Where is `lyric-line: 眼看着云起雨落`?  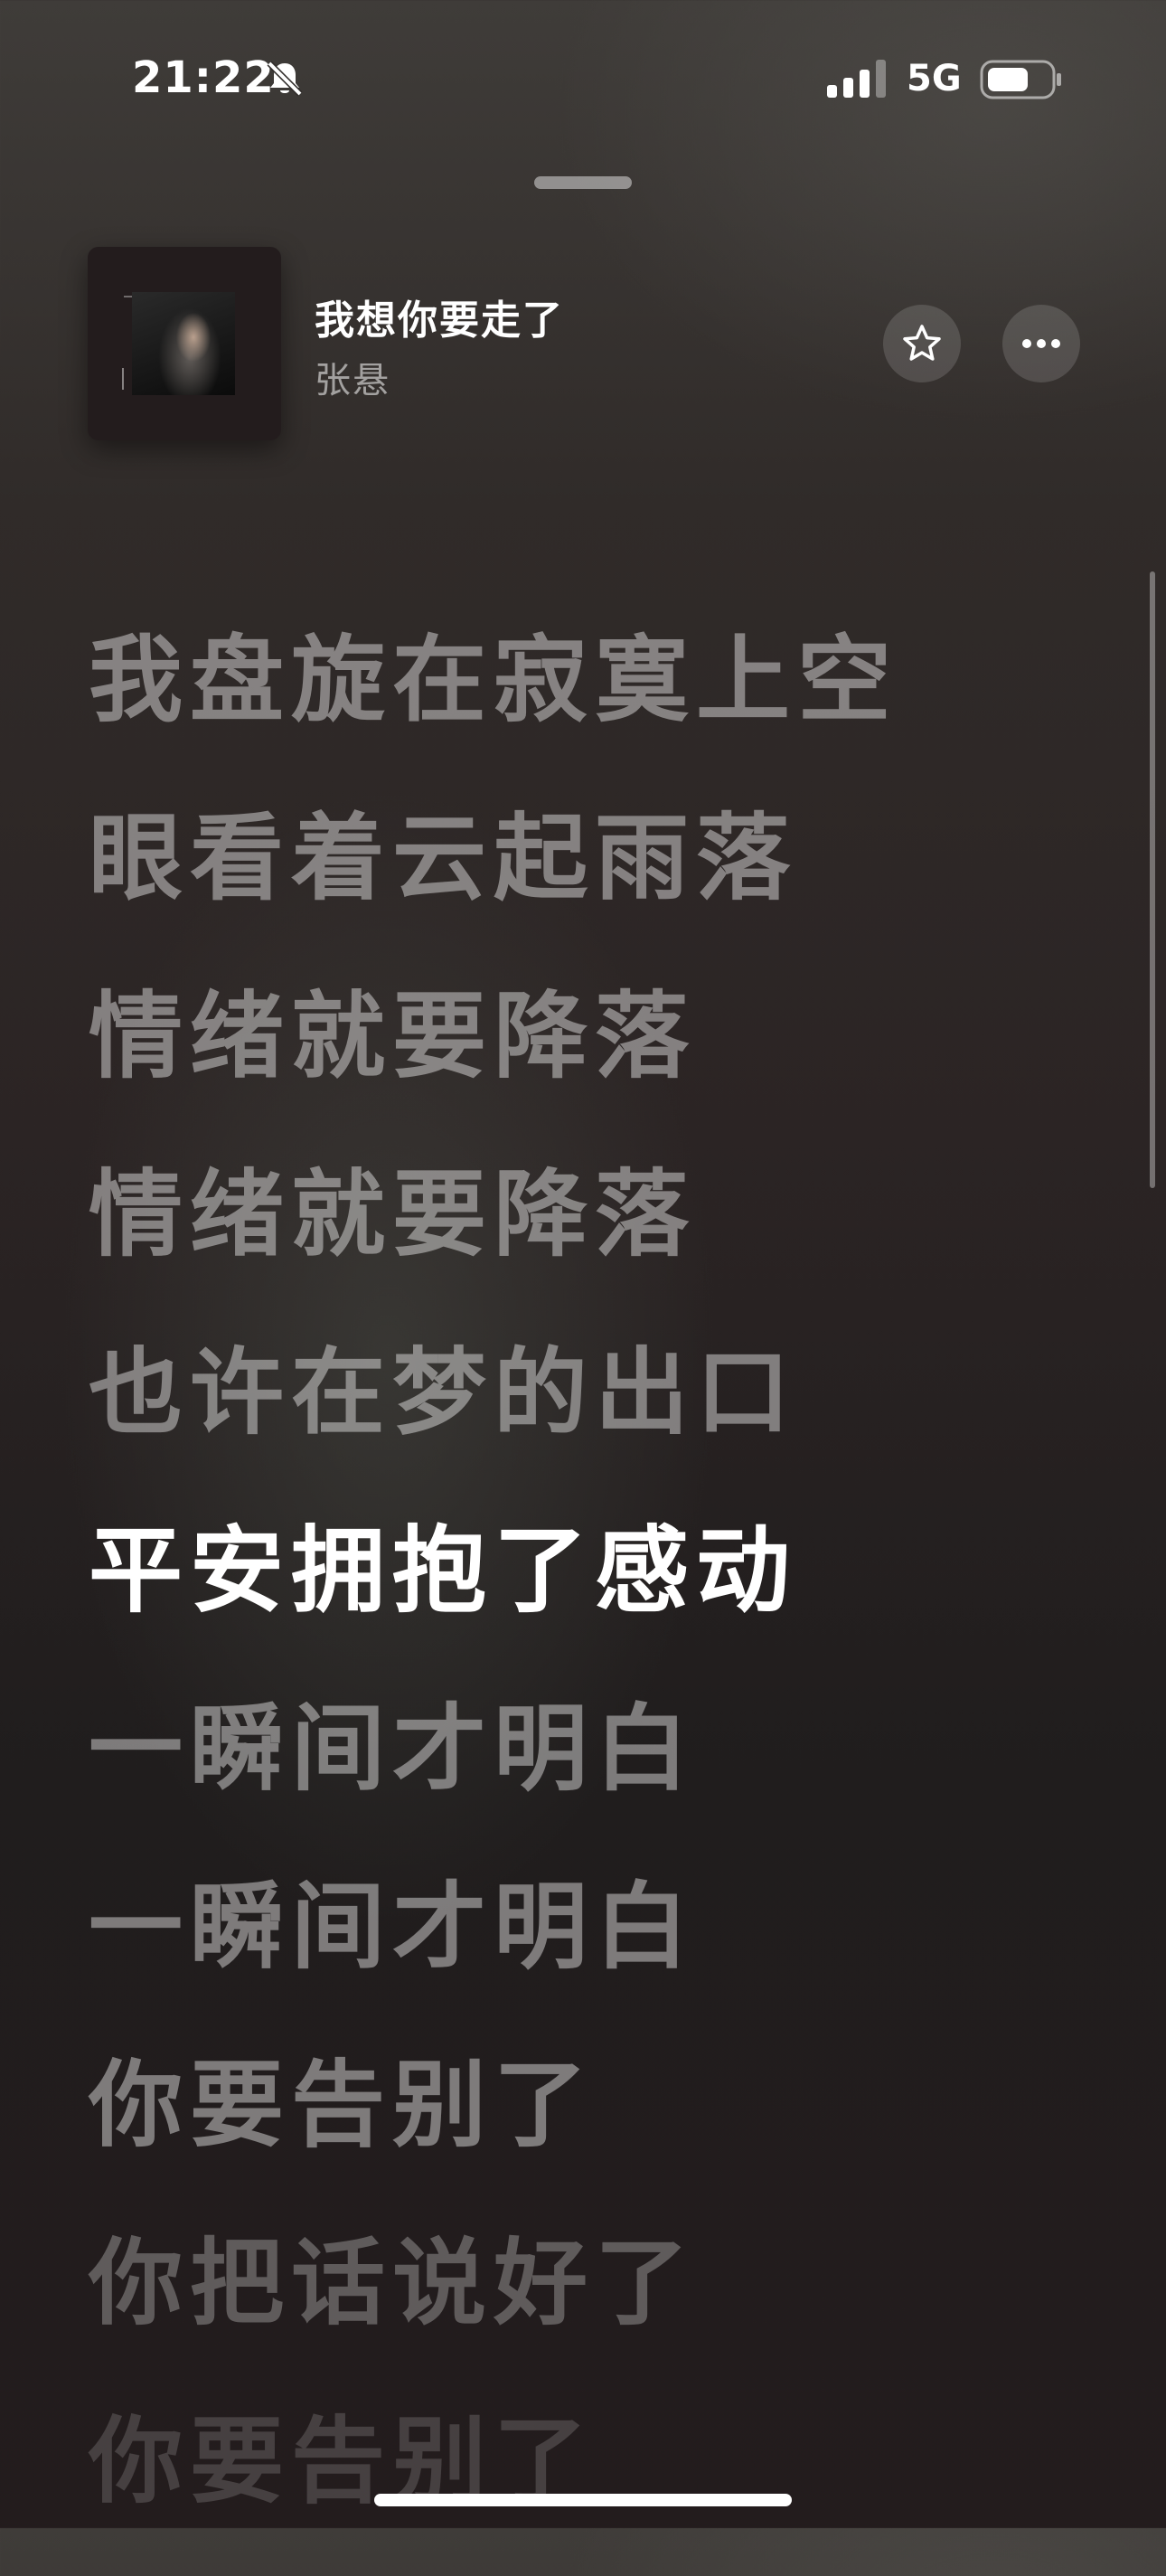 lyric-line: 眼看着云起雨落 is located at coordinates (586, 884).